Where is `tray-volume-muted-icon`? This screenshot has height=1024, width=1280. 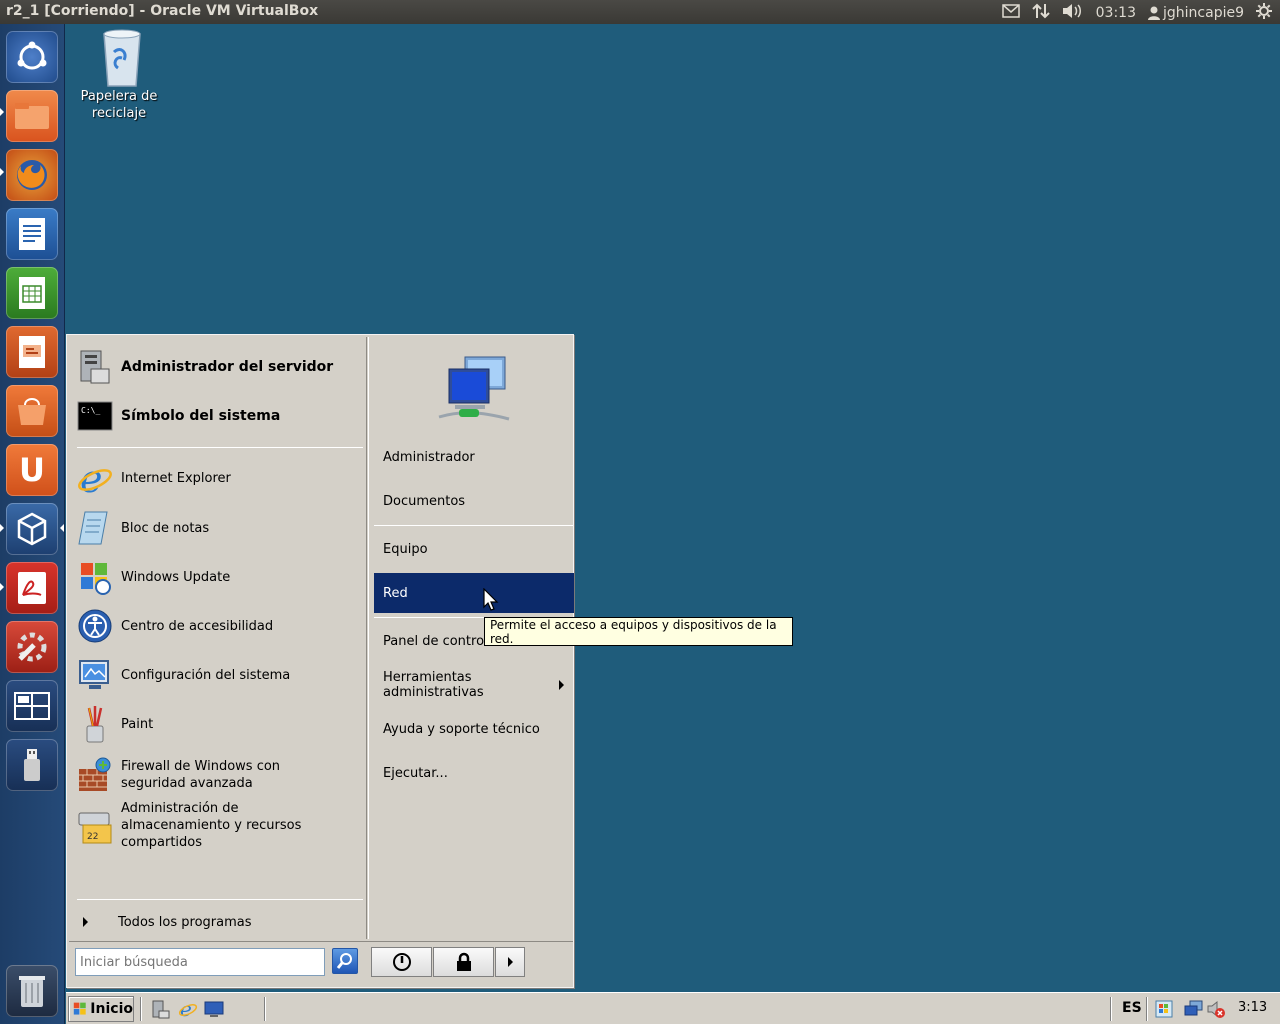 tray-volume-muted-icon is located at coordinates (1216, 1009).